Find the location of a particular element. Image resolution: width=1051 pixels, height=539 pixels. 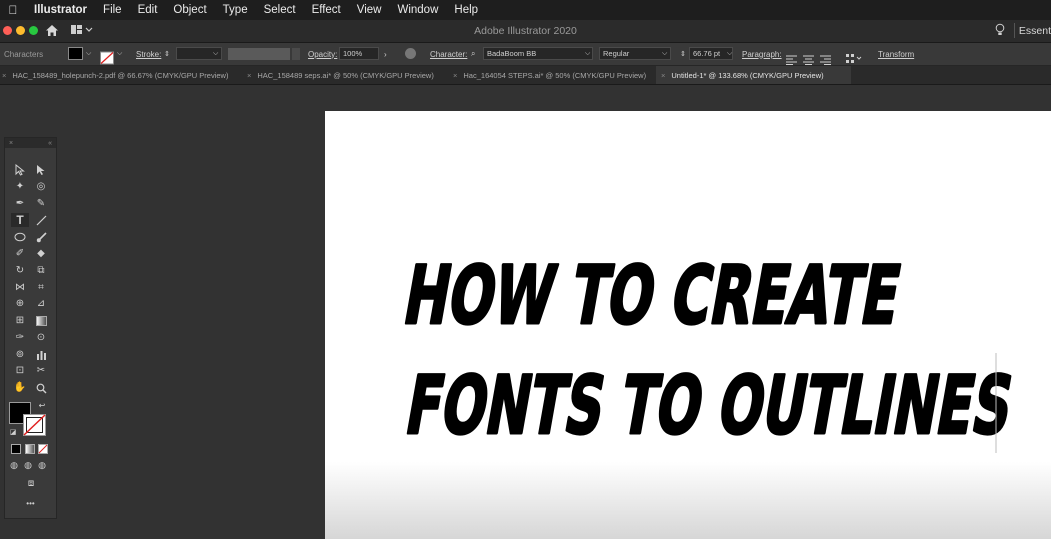

curvature-tool-icon: ✎ is located at coordinates (41, 204).